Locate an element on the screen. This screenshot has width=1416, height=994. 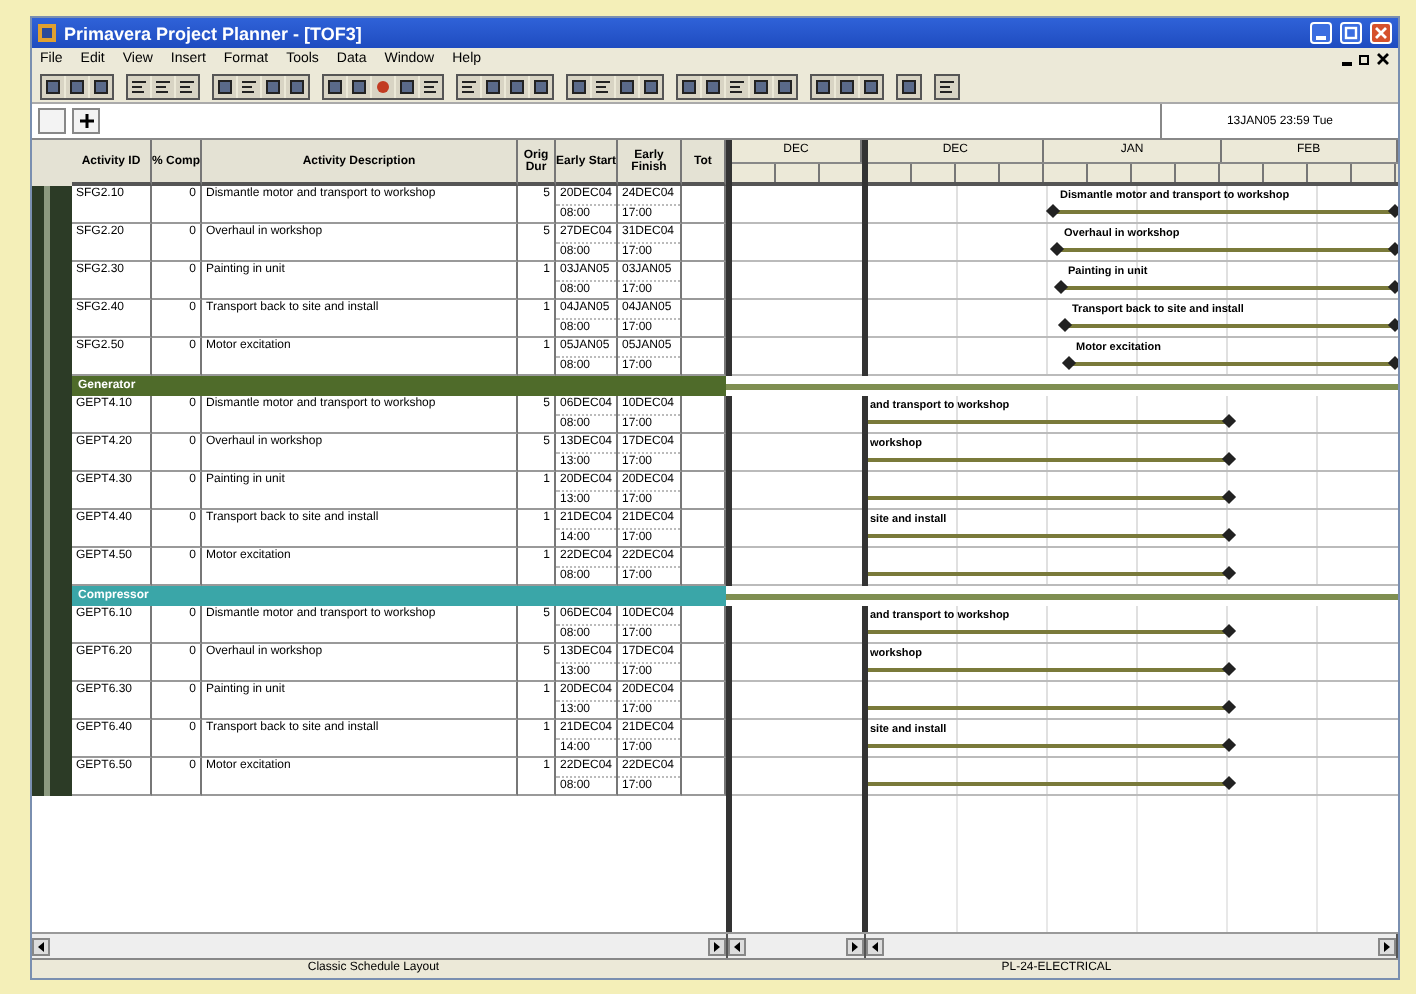
minimize-button is located at coordinates (1321, 33).